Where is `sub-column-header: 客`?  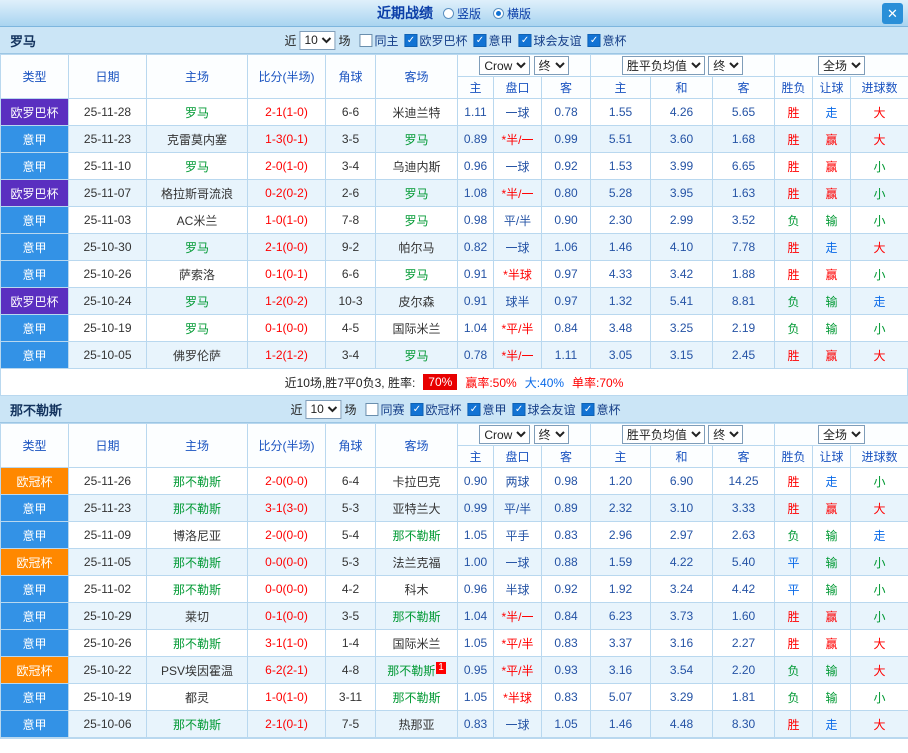 sub-column-header: 客 is located at coordinates (566, 456).